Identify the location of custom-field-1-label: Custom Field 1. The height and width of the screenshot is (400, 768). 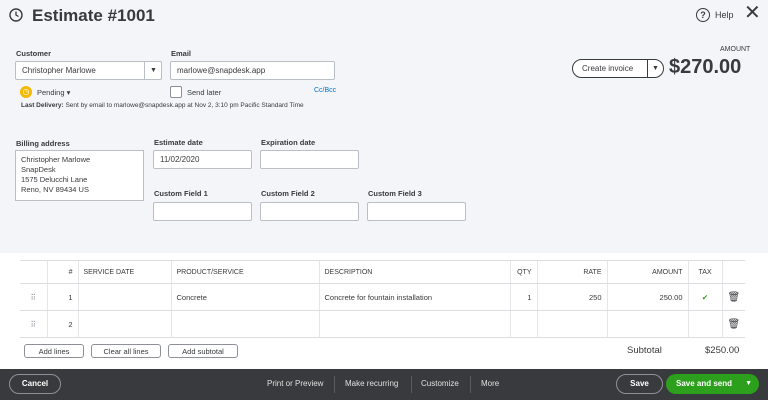
(181, 193).